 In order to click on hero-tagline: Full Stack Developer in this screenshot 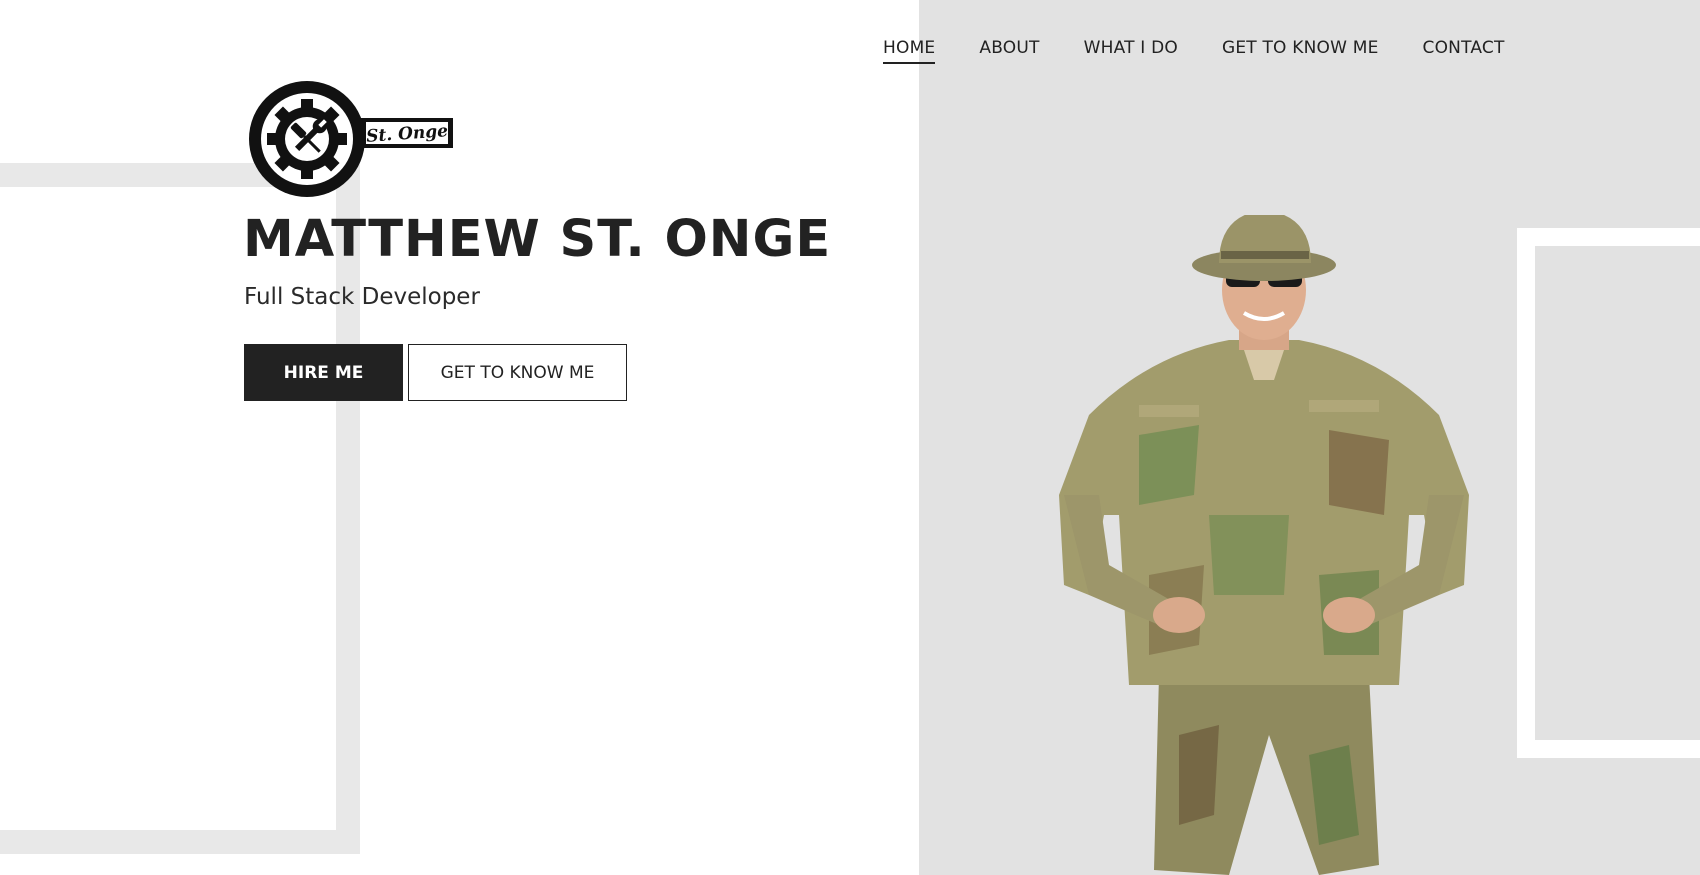, I will do `click(362, 297)`.